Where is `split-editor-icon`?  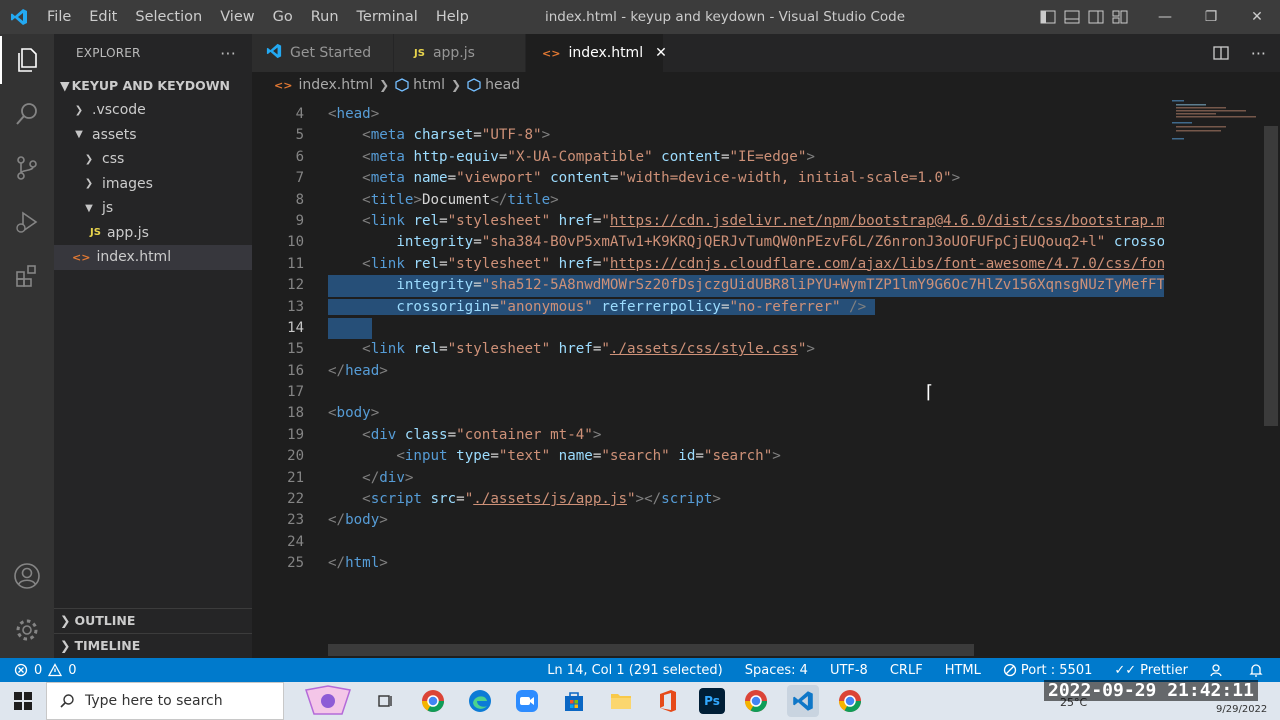 split-editor-icon is located at coordinates (1221, 53).